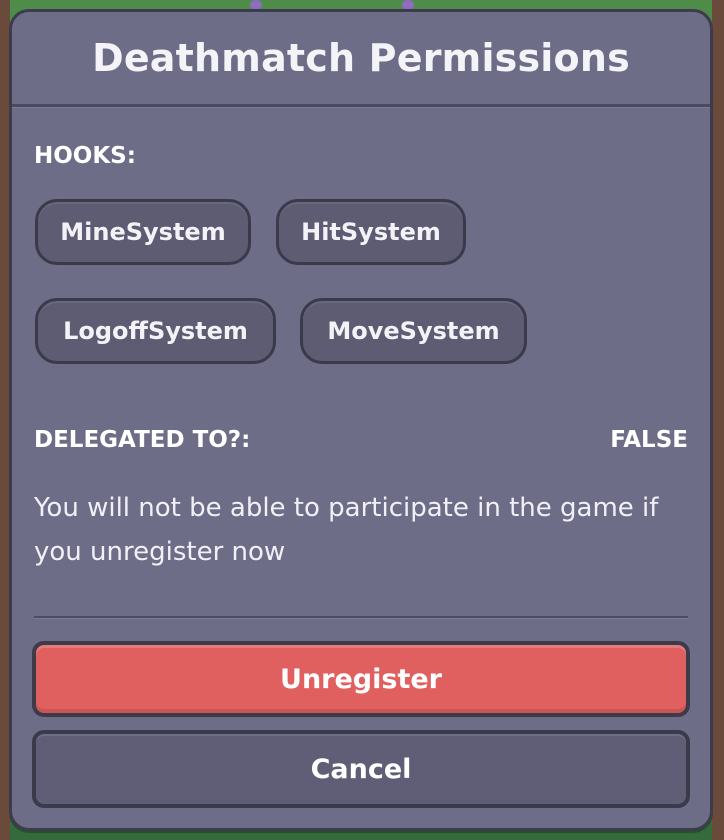 This screenshot has height=840, width=724. Describe the element at coordinates (413, 331) in the screenshot. I see `hook-chip-movesystem: MoveSystem` at that location.